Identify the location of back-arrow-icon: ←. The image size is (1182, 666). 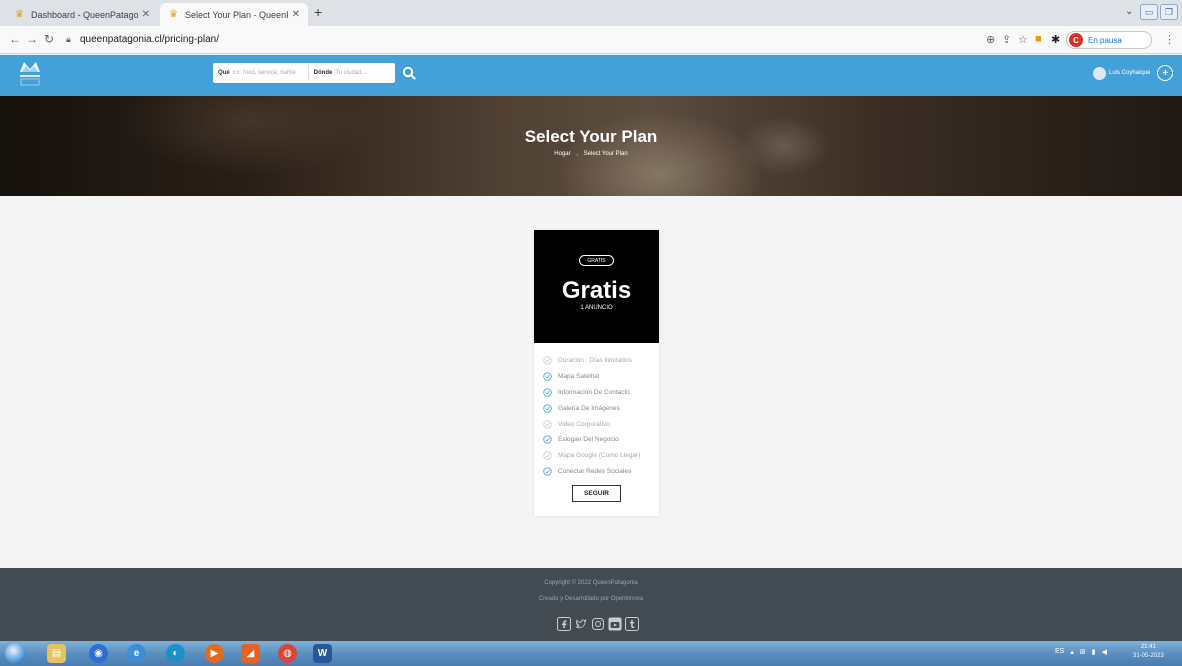
(15, 39).